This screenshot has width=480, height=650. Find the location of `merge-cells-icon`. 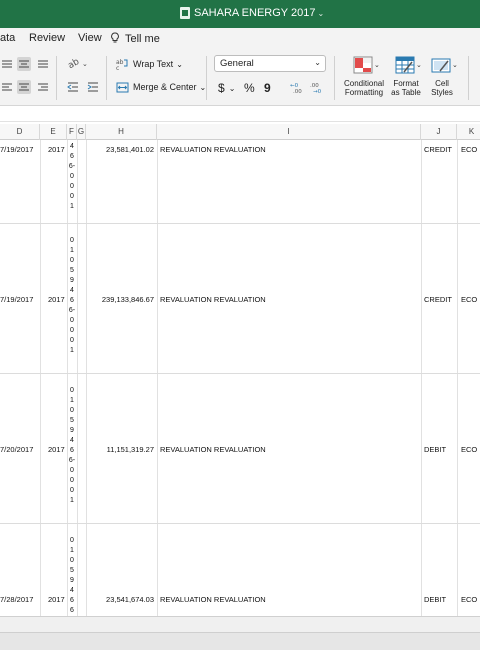

merge-cells-icon is located at coordinates (122, 87).